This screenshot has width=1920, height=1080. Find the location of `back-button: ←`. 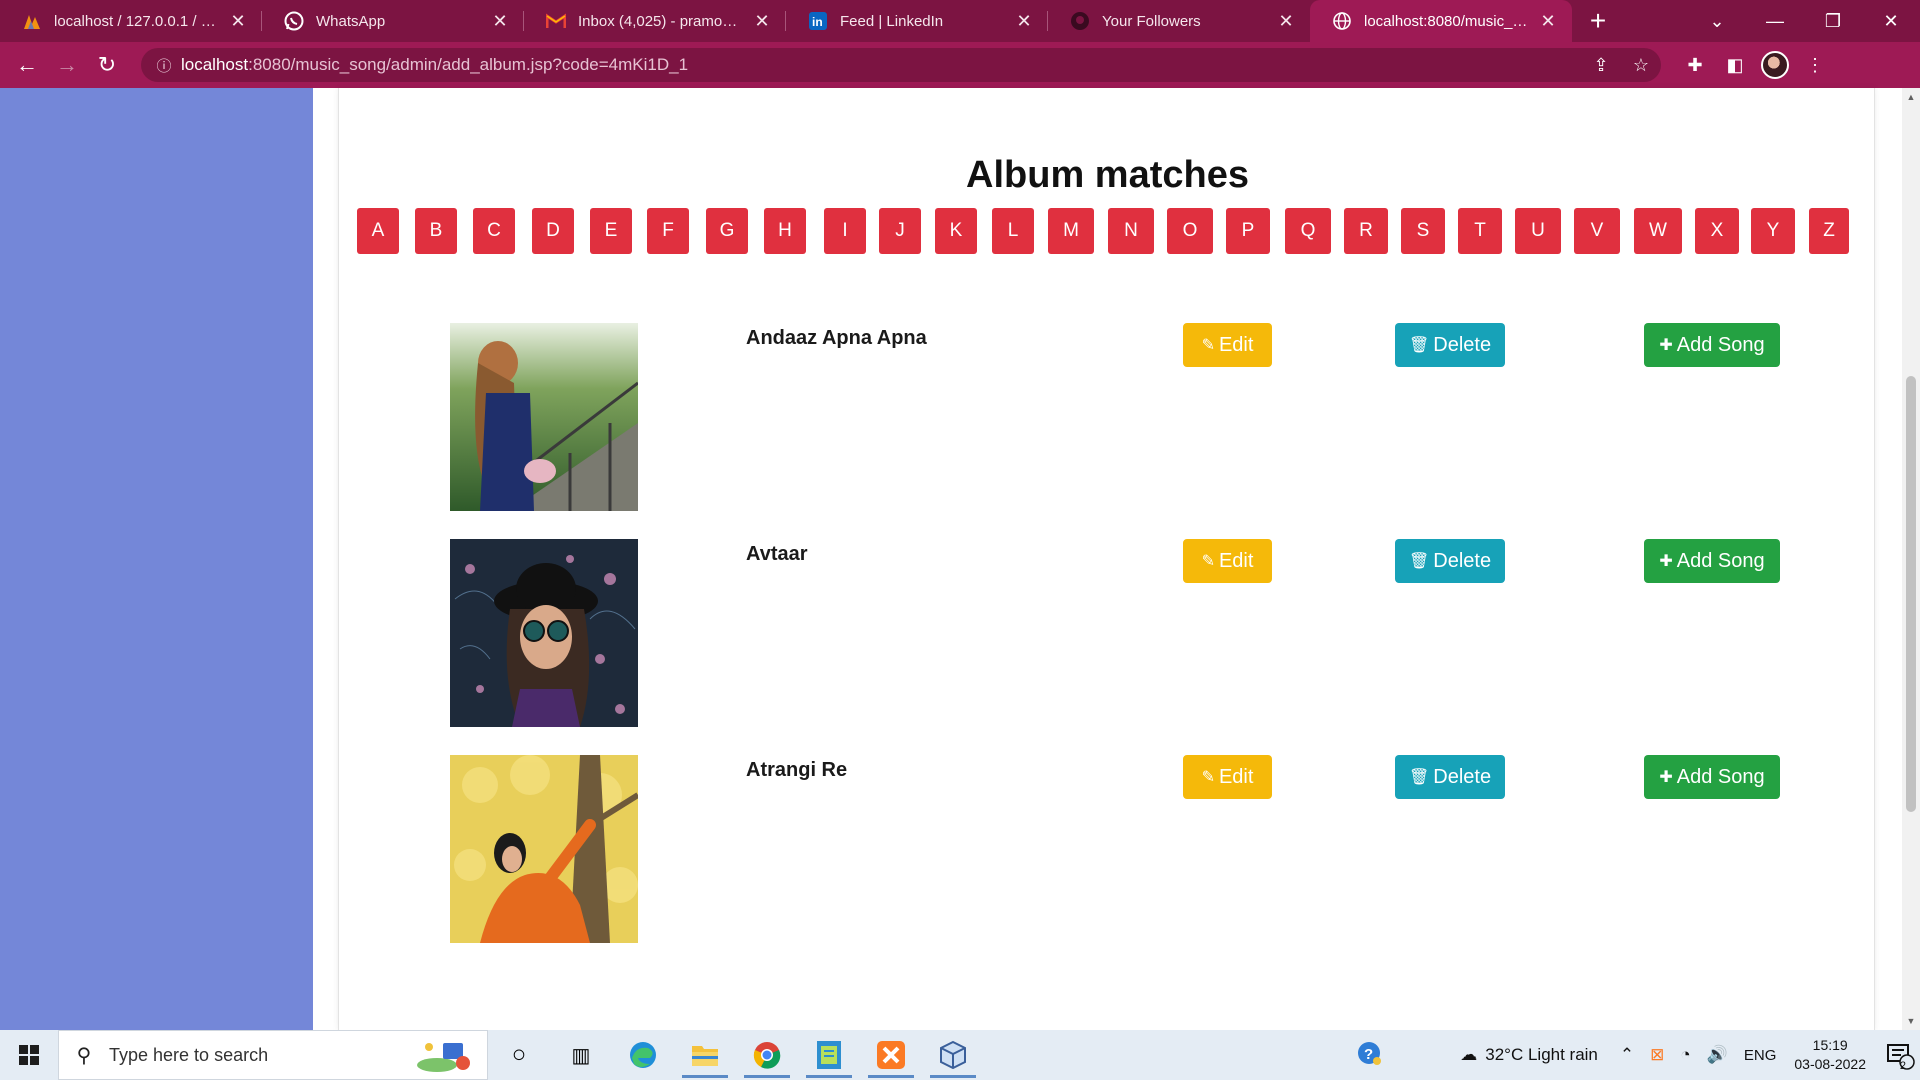

back-button: ← is located at coordinates (27, 65).